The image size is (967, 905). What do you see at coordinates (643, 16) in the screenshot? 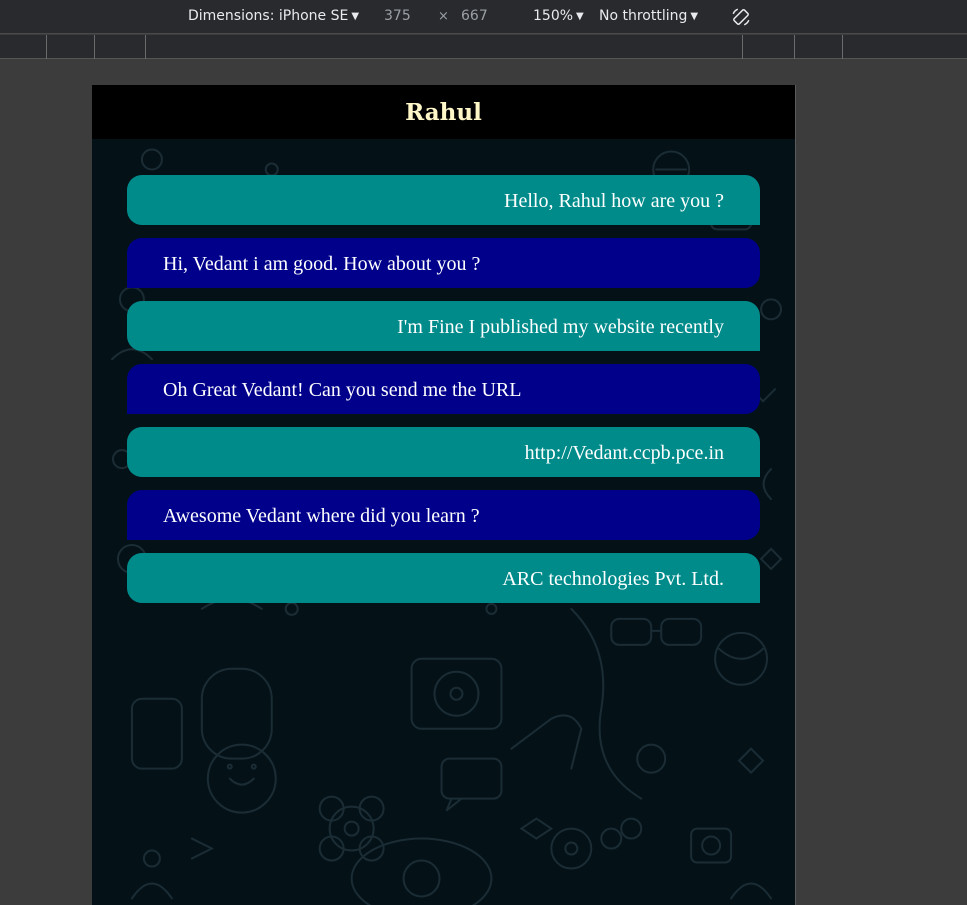
I see `throttling-label: No throttling` at bounding box center [643, 16].